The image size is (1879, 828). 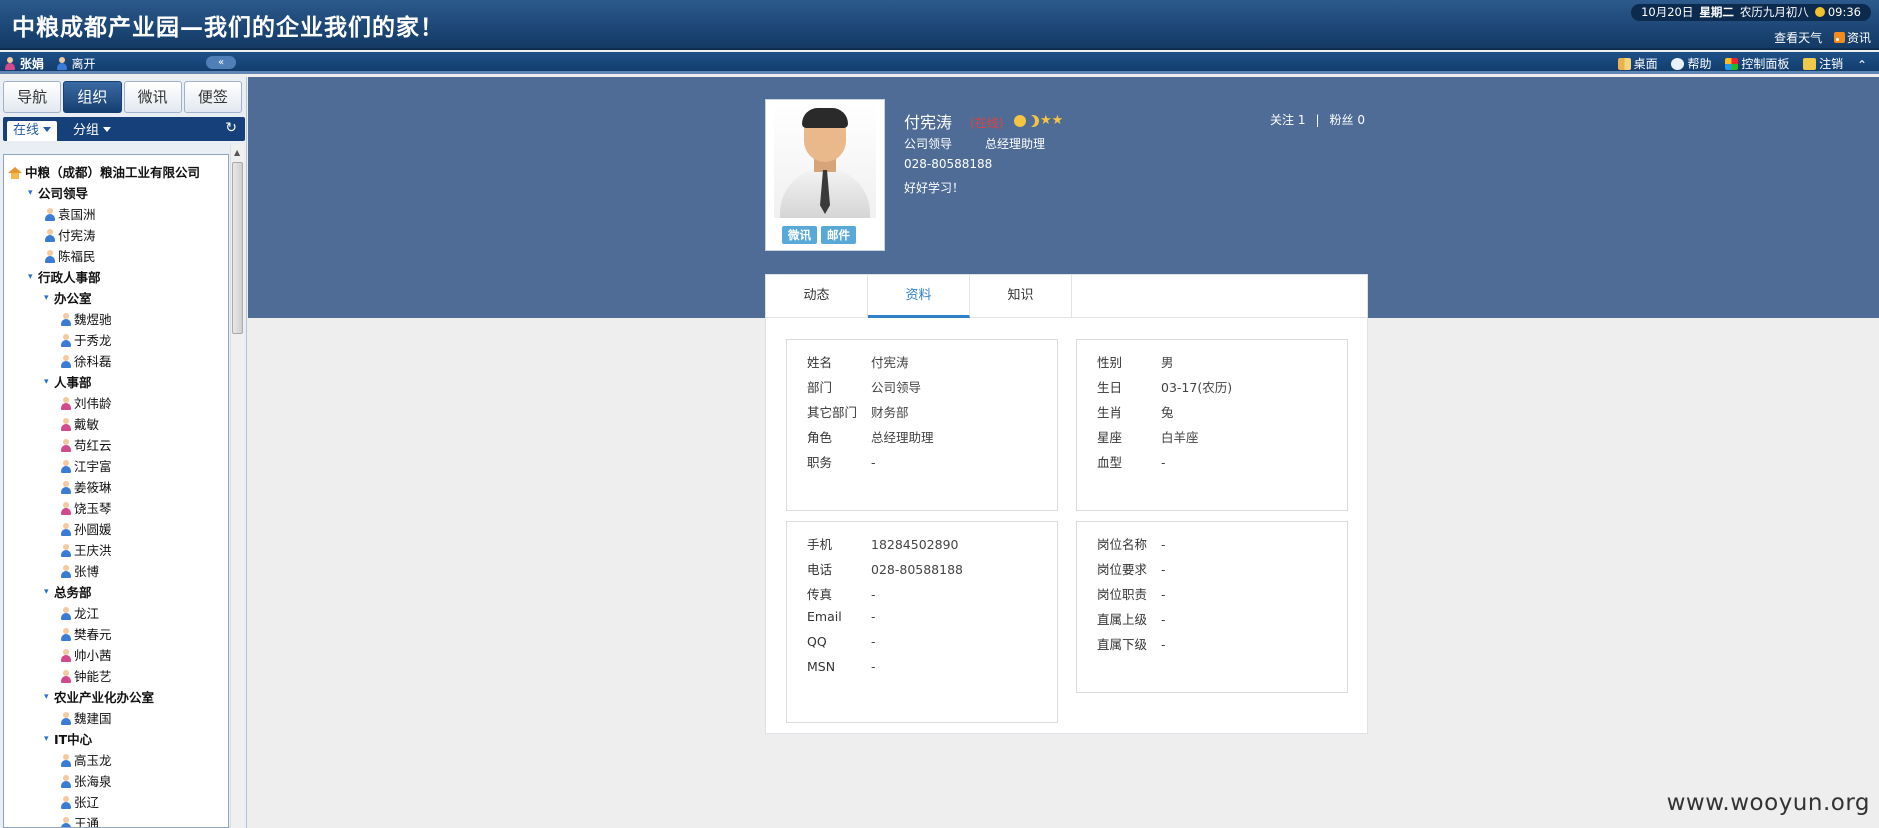 What do you see at coordinates (86, 759) in the screenshot?
I see `org-tree-user: 高玉龙` at bounding box center [86, 759].